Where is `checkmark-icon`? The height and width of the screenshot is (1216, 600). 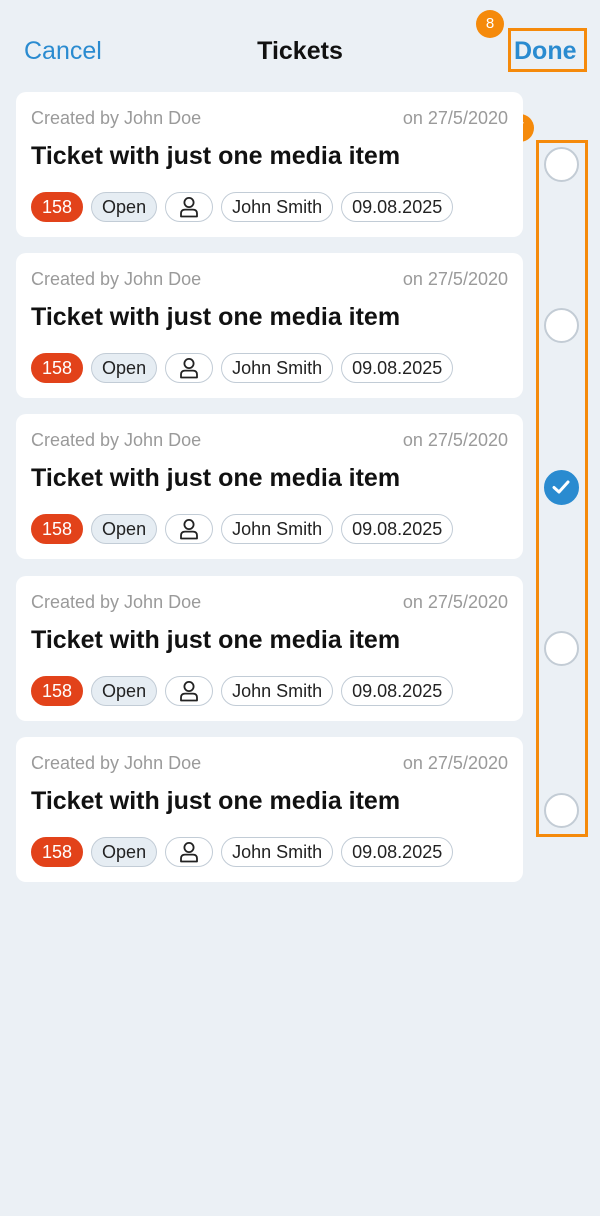 checkmark-icon is located at coordinates (561, 487).